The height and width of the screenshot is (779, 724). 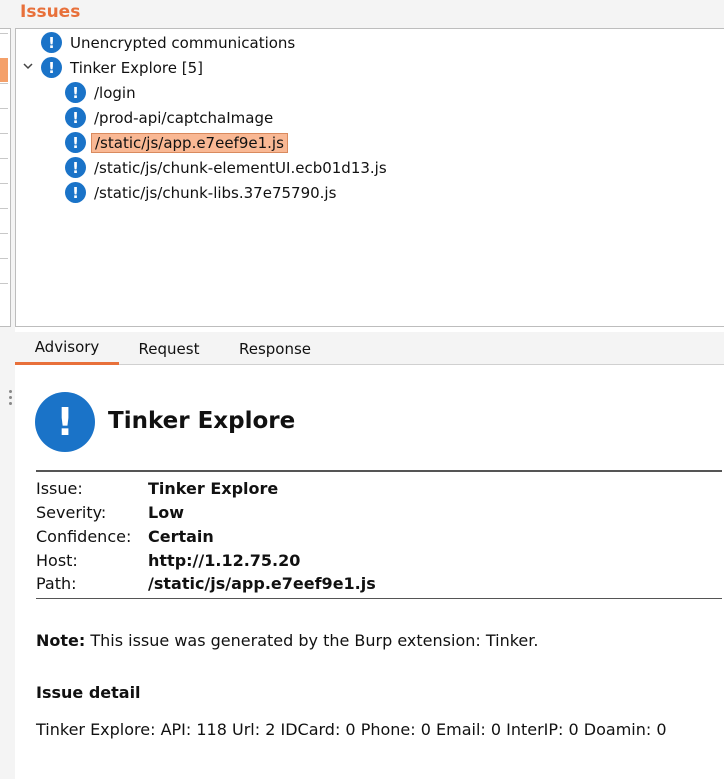 I want to click on left-panel-selection-marker, so click(x=4, y=70).